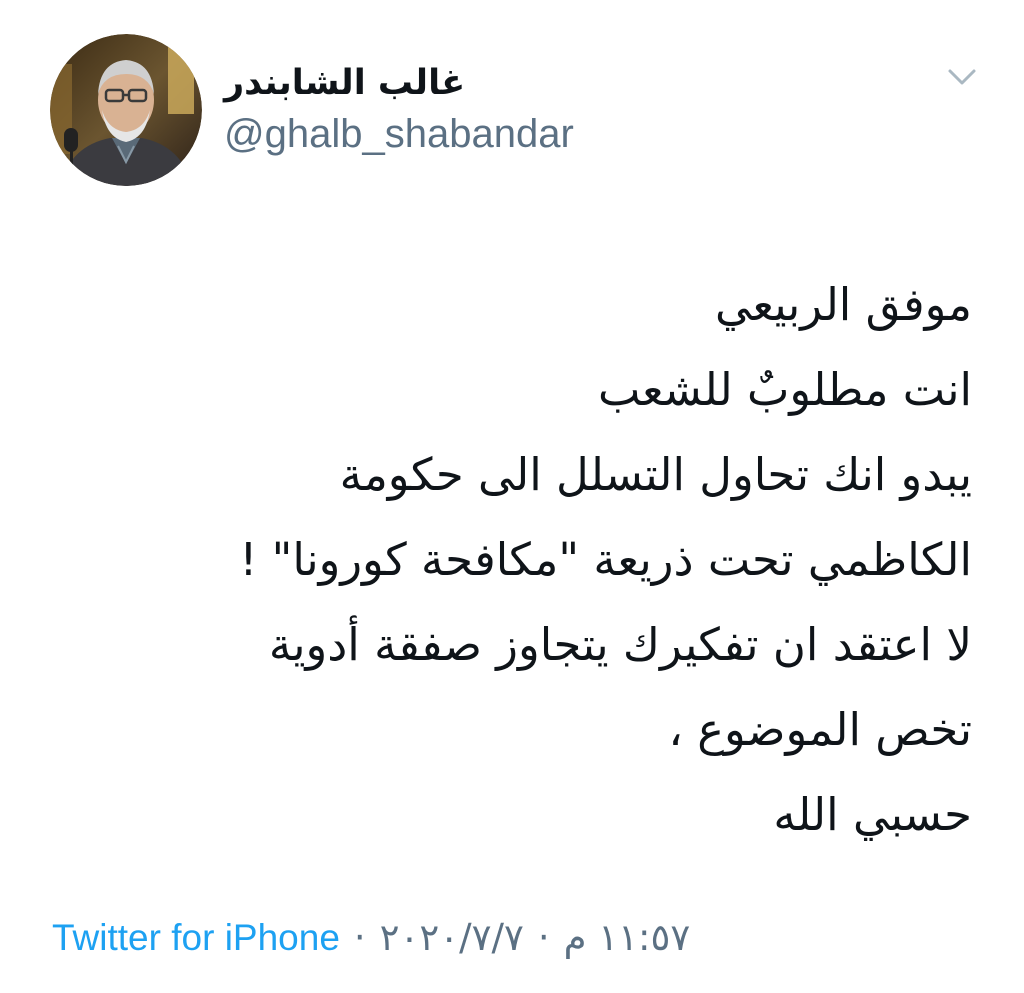 This screenshot has width=1024, height=993. I want to click on display-name: غالب الشابندر, so click(344, 83).